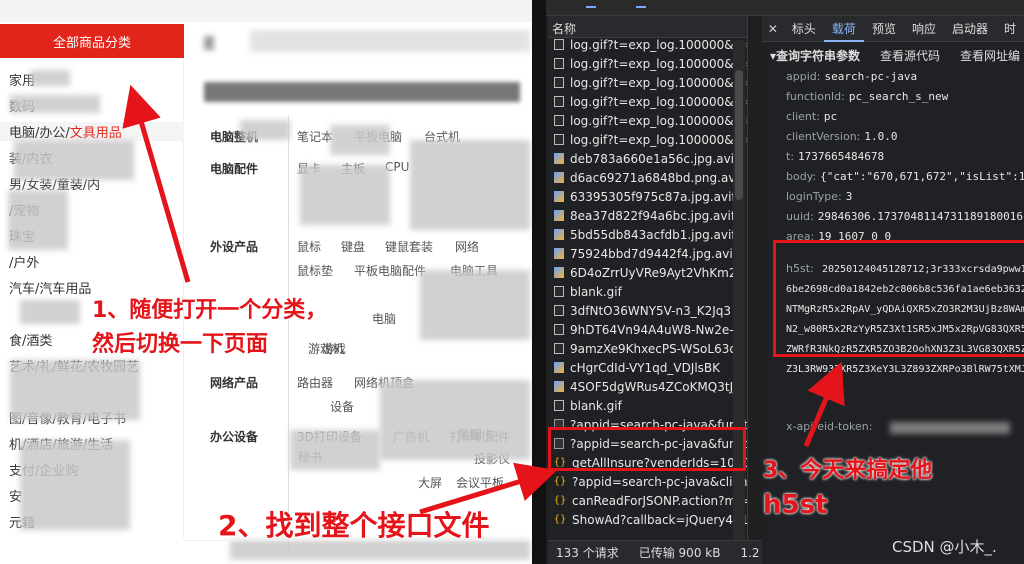 The width and height of the screenshot is (1024, 564). What do you see at coordinates (924, 29) in the screenshot?
I see `details-tab: 响应` at bounding box center [924, 29].